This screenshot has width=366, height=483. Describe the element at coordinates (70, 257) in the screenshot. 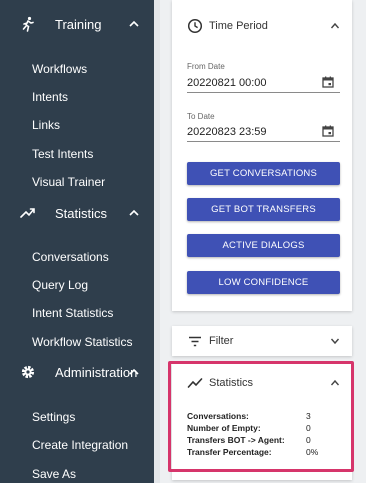

I see `sidebar-item-conversations: Conversations` at that location.